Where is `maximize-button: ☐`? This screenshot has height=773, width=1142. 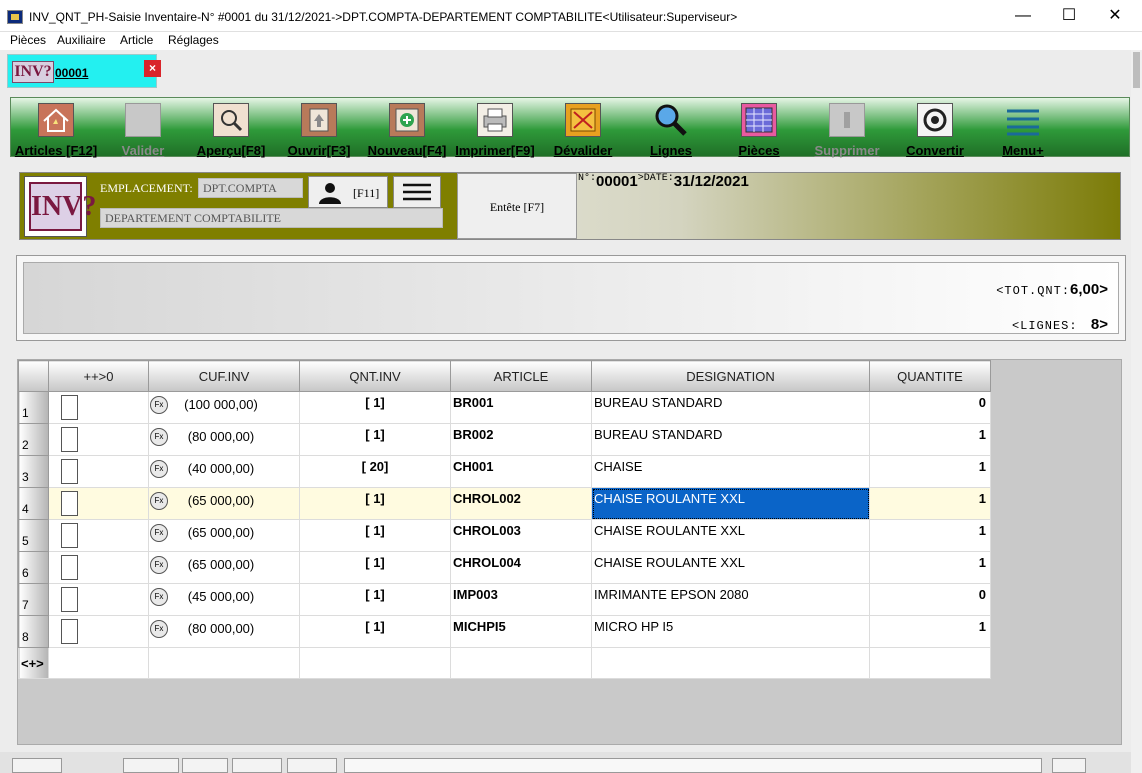
maximize-button: ☐ is located at coordinates (1069, 16).